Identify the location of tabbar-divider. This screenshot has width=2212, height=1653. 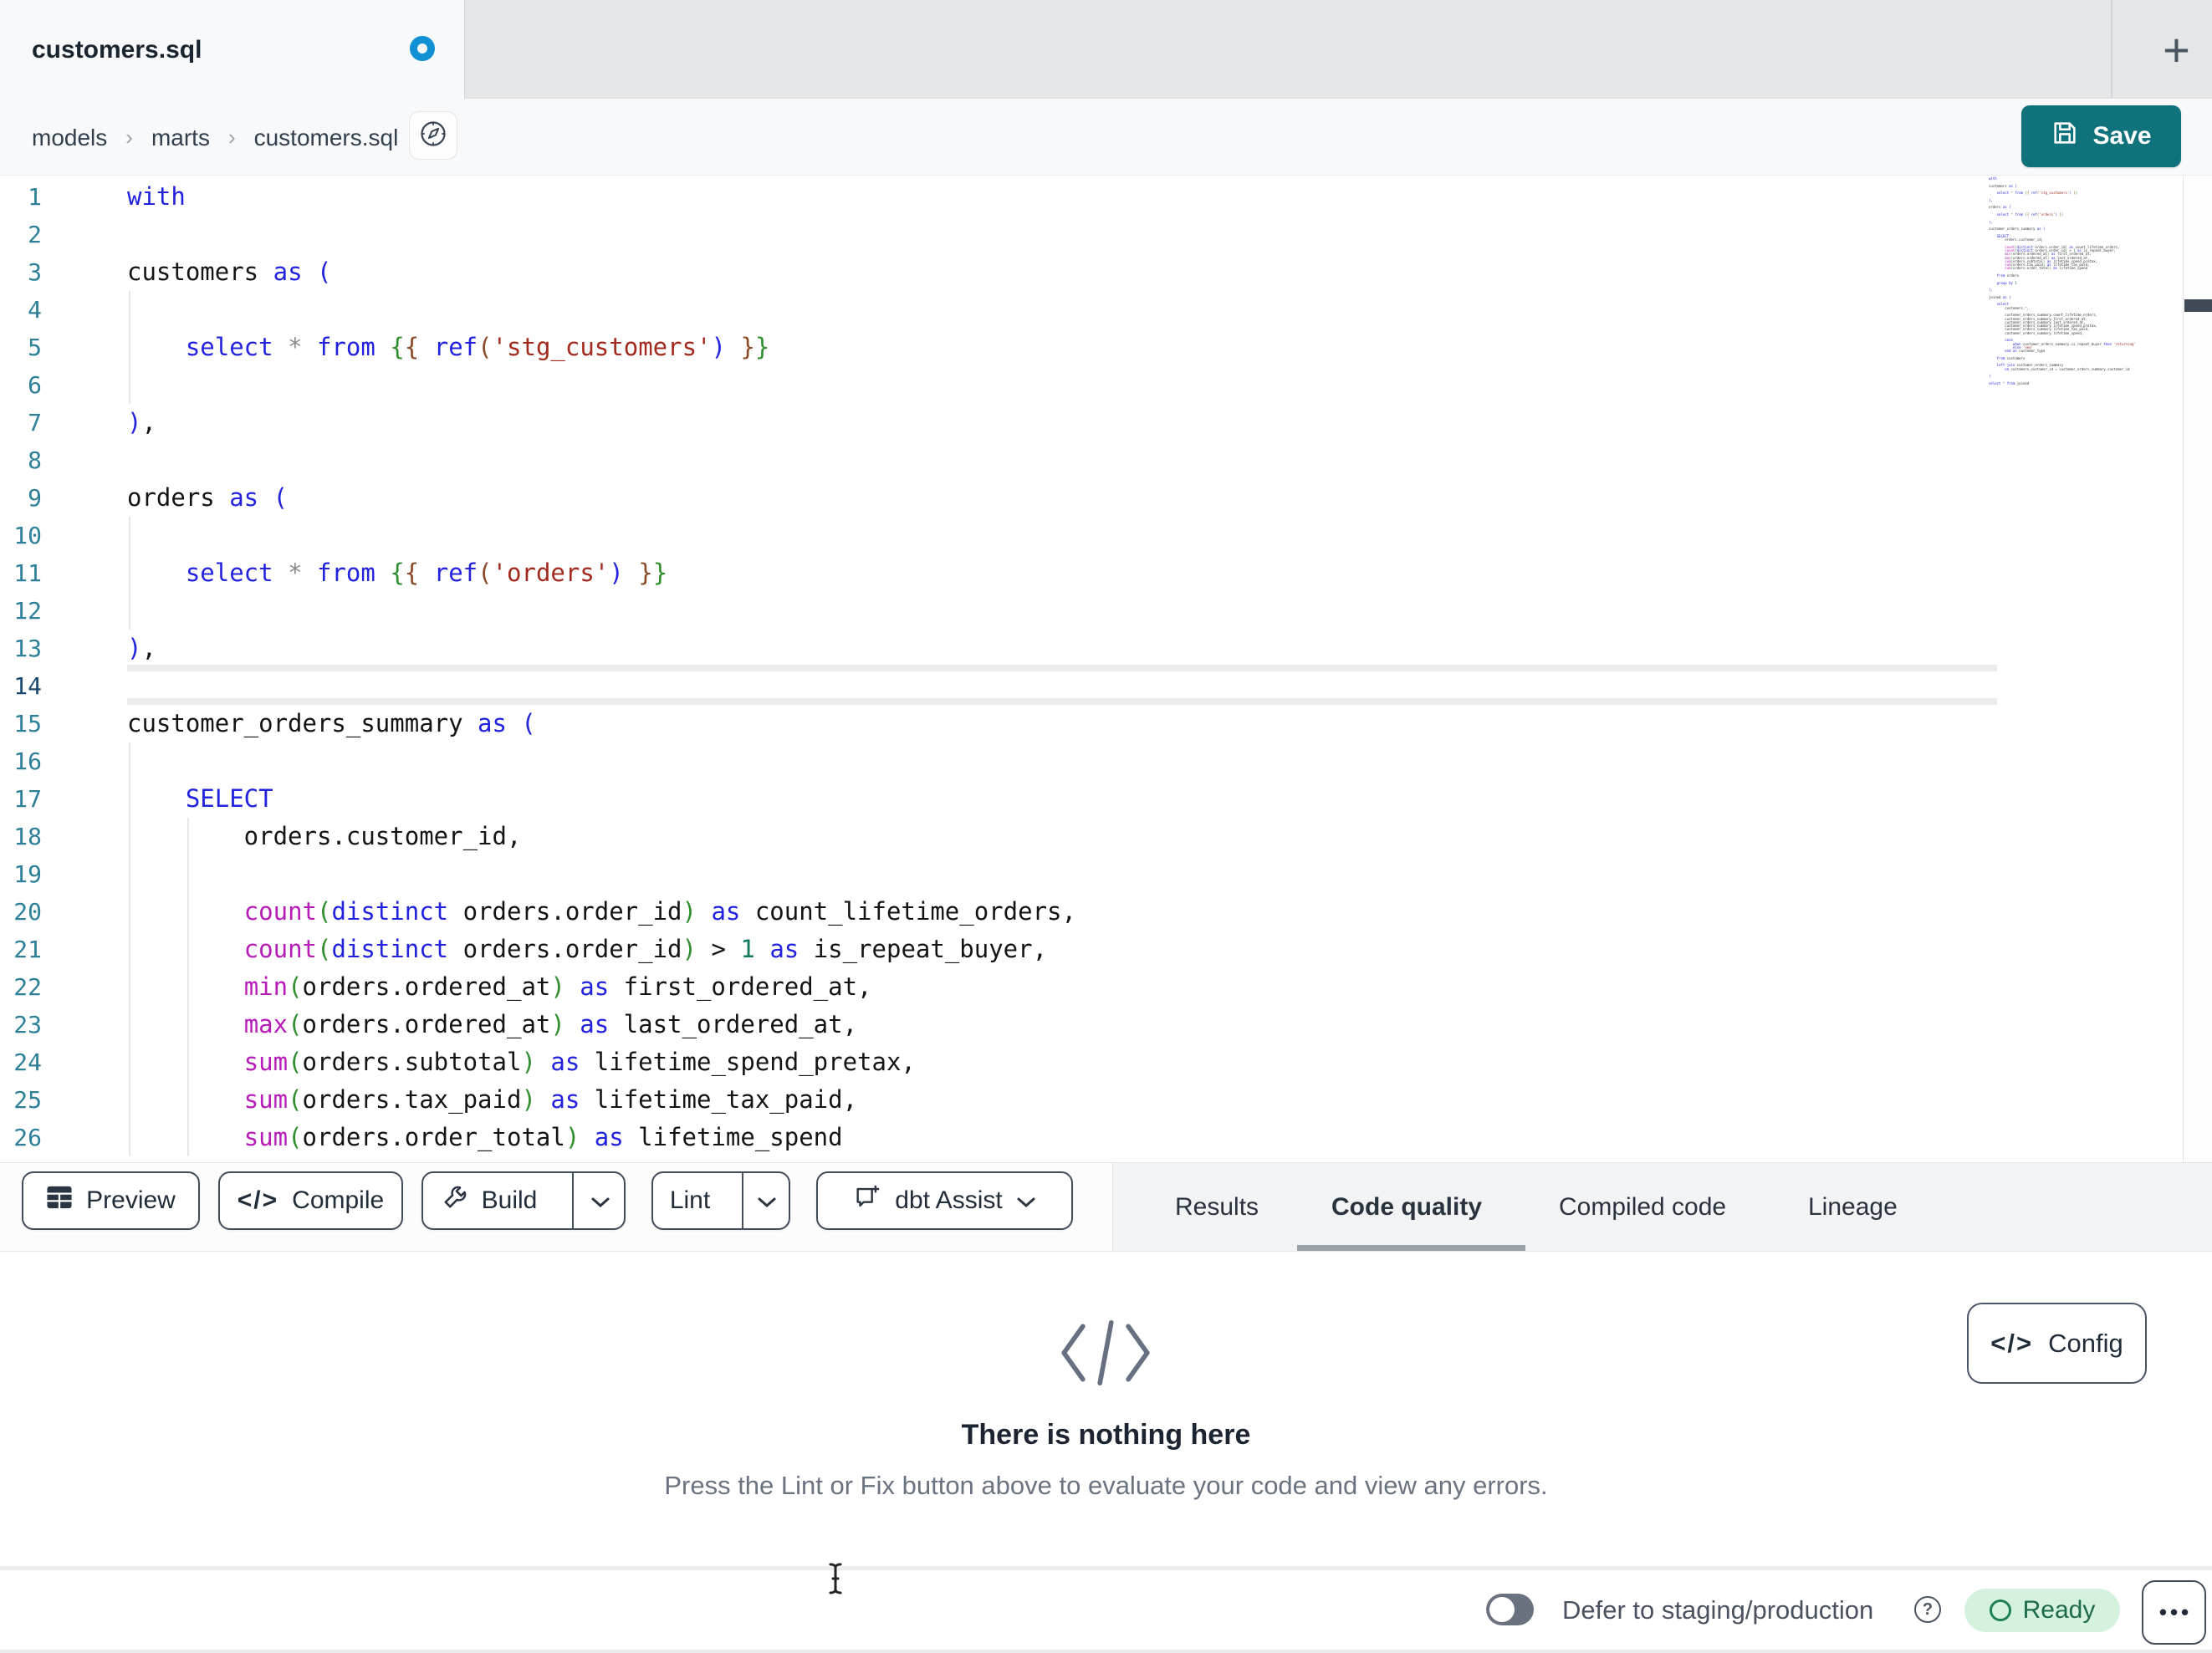
(2111, 49).